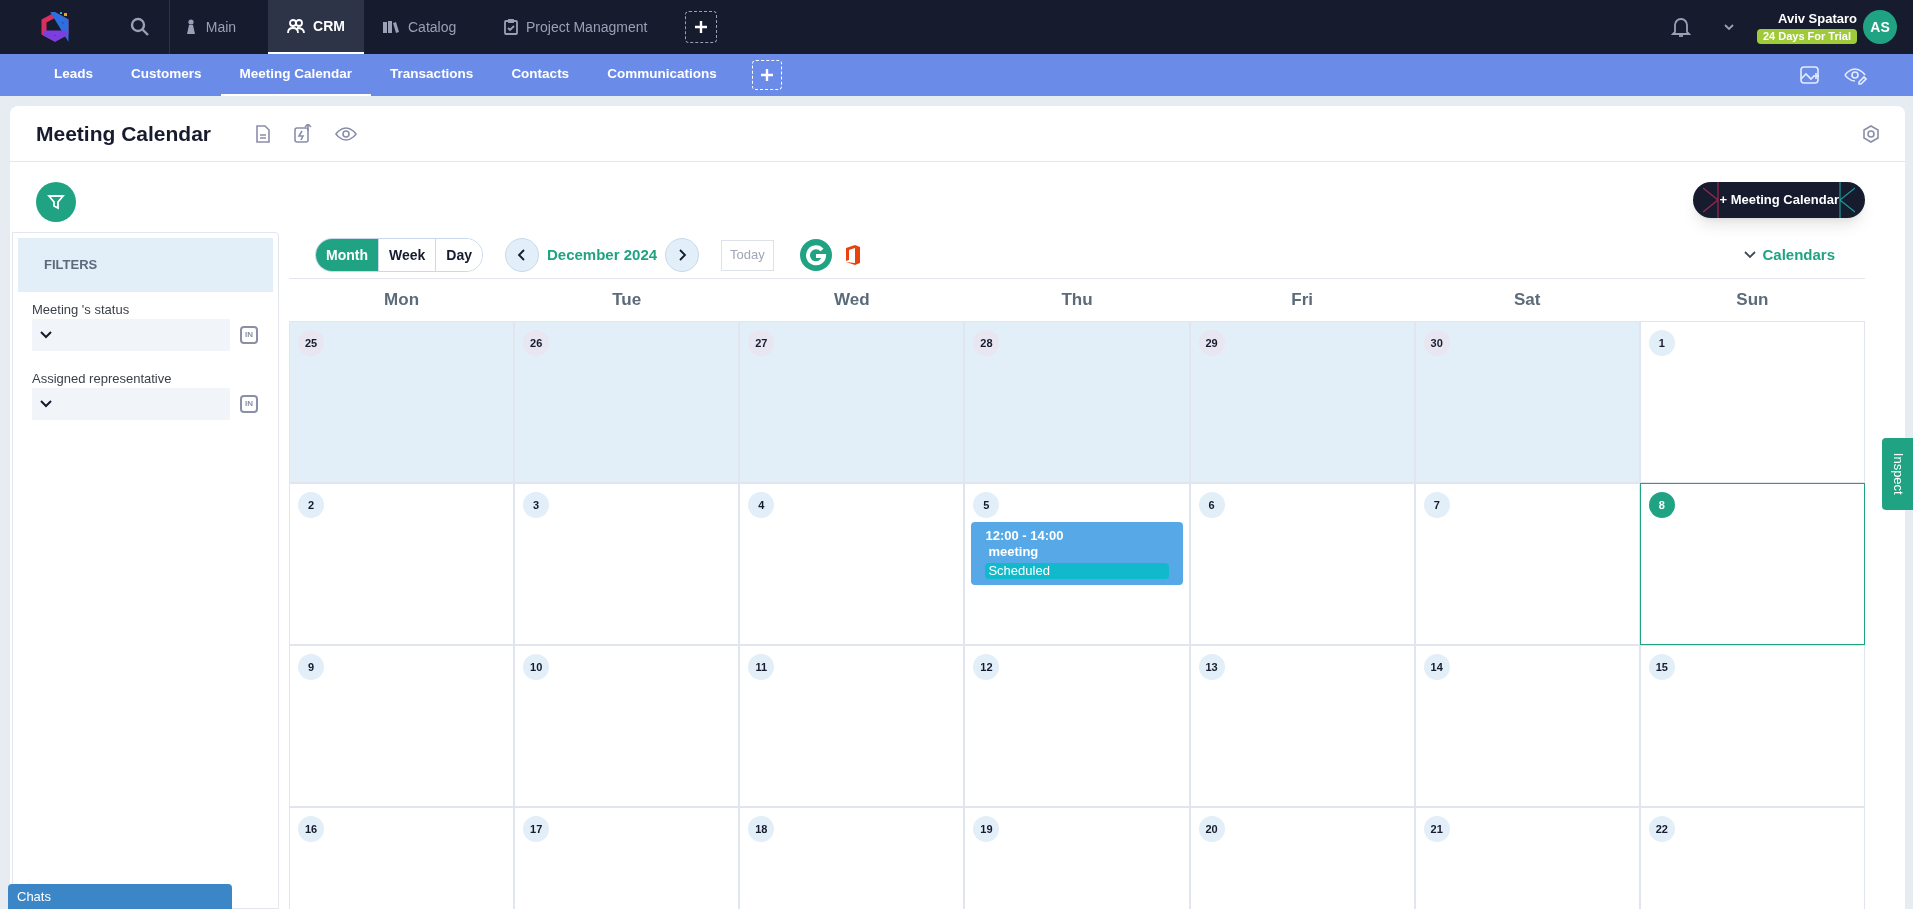 Image resolution: width=1913 pixels, height=909 pixels. What do you see at coordinates (602, 254) in the screenshot?
I see `month-label: December 2024` at bounding box center [602, 254].